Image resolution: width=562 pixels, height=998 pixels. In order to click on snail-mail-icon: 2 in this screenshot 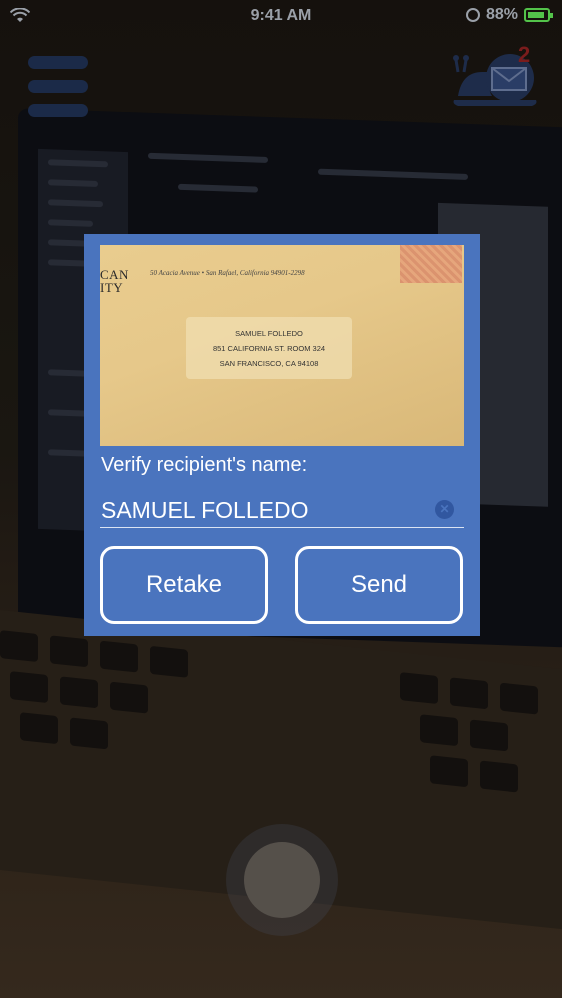, I will do `click(496, 76)`.